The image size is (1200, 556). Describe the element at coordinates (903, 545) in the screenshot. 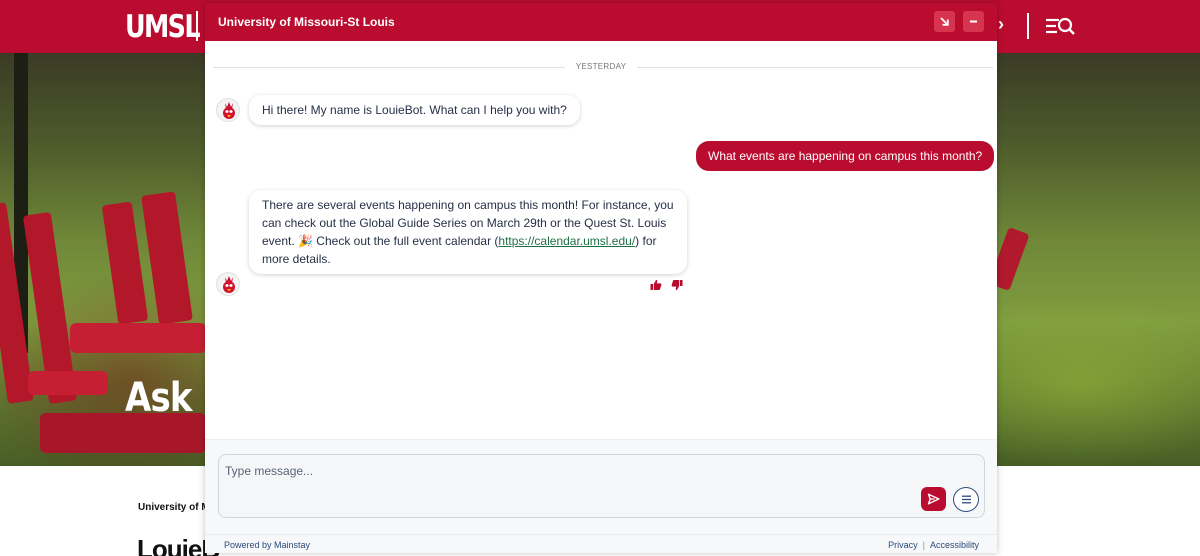

I see `privacy-link: Privacy` at that location.